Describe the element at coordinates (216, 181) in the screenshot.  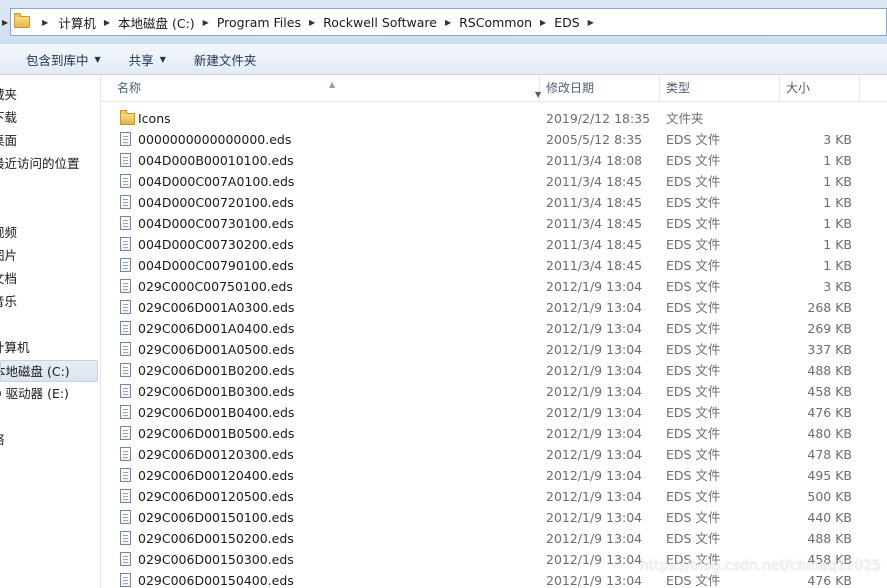
I see `file-name: 004D000C007A0100.eds` at that location.